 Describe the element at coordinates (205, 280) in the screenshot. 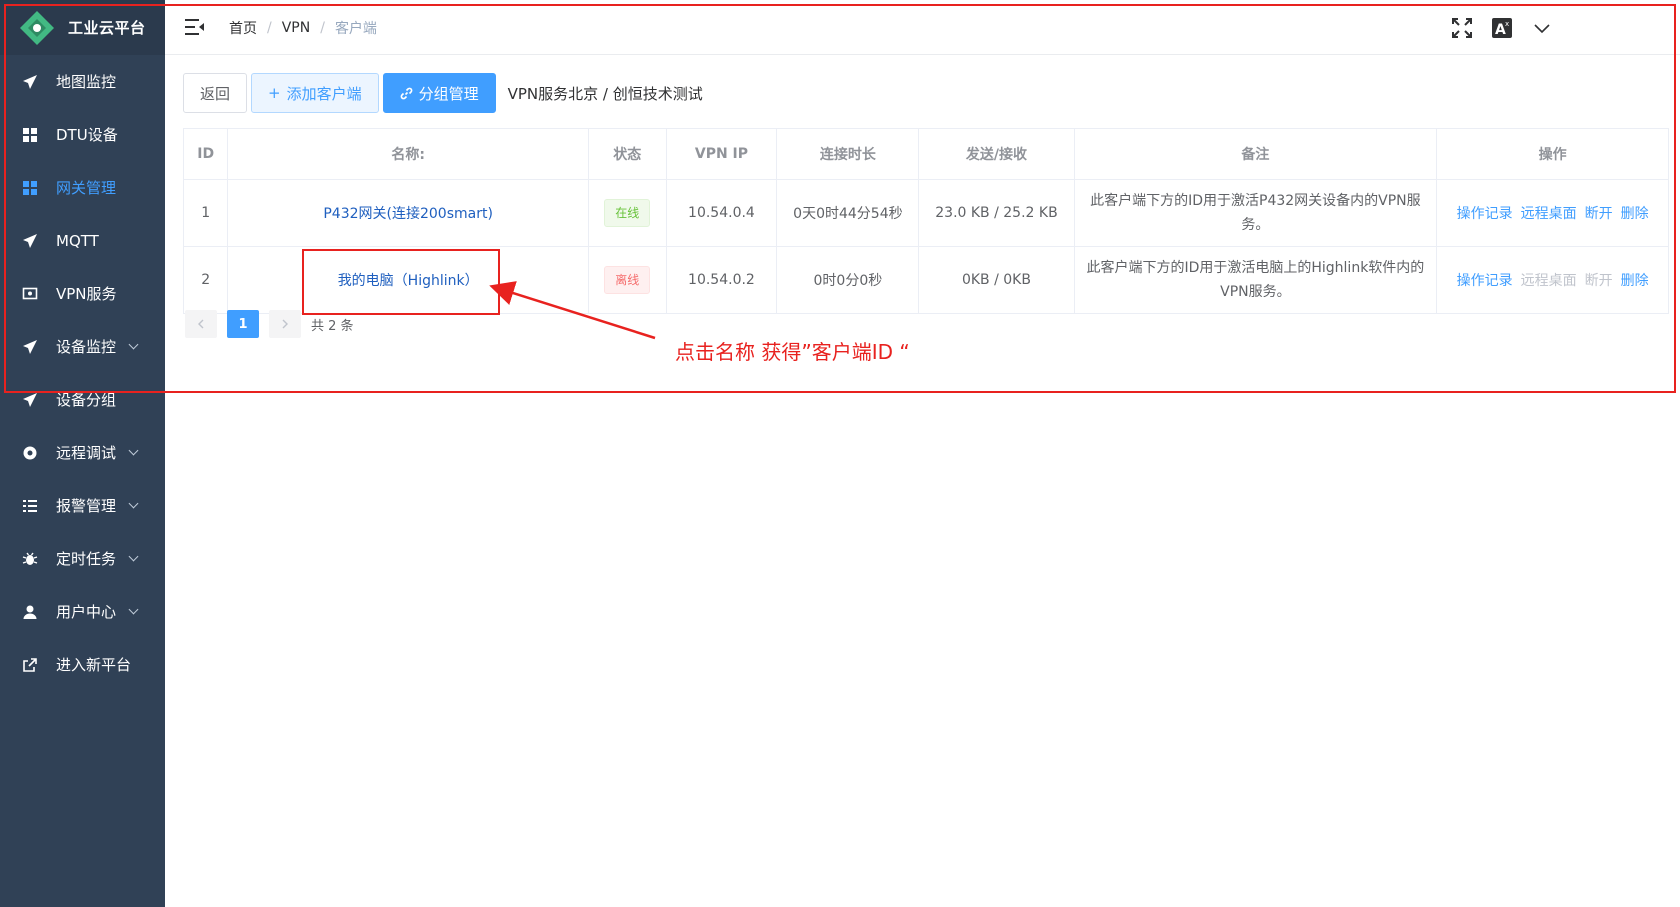

I see `cell-id: 2` at that location.